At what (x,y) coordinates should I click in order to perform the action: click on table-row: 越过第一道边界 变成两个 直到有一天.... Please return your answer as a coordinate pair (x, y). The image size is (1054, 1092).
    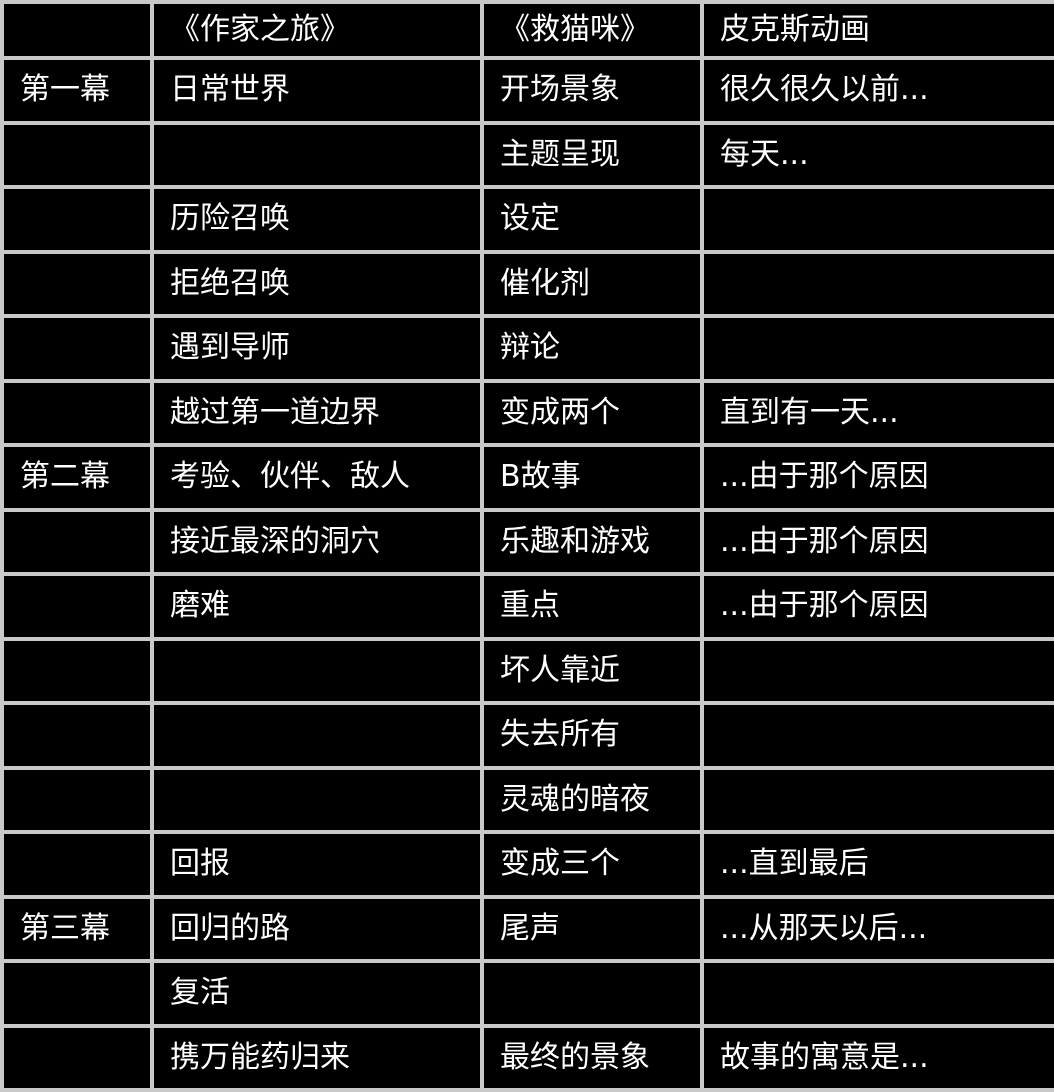
    Looking at the image, I should click on (527, 412).